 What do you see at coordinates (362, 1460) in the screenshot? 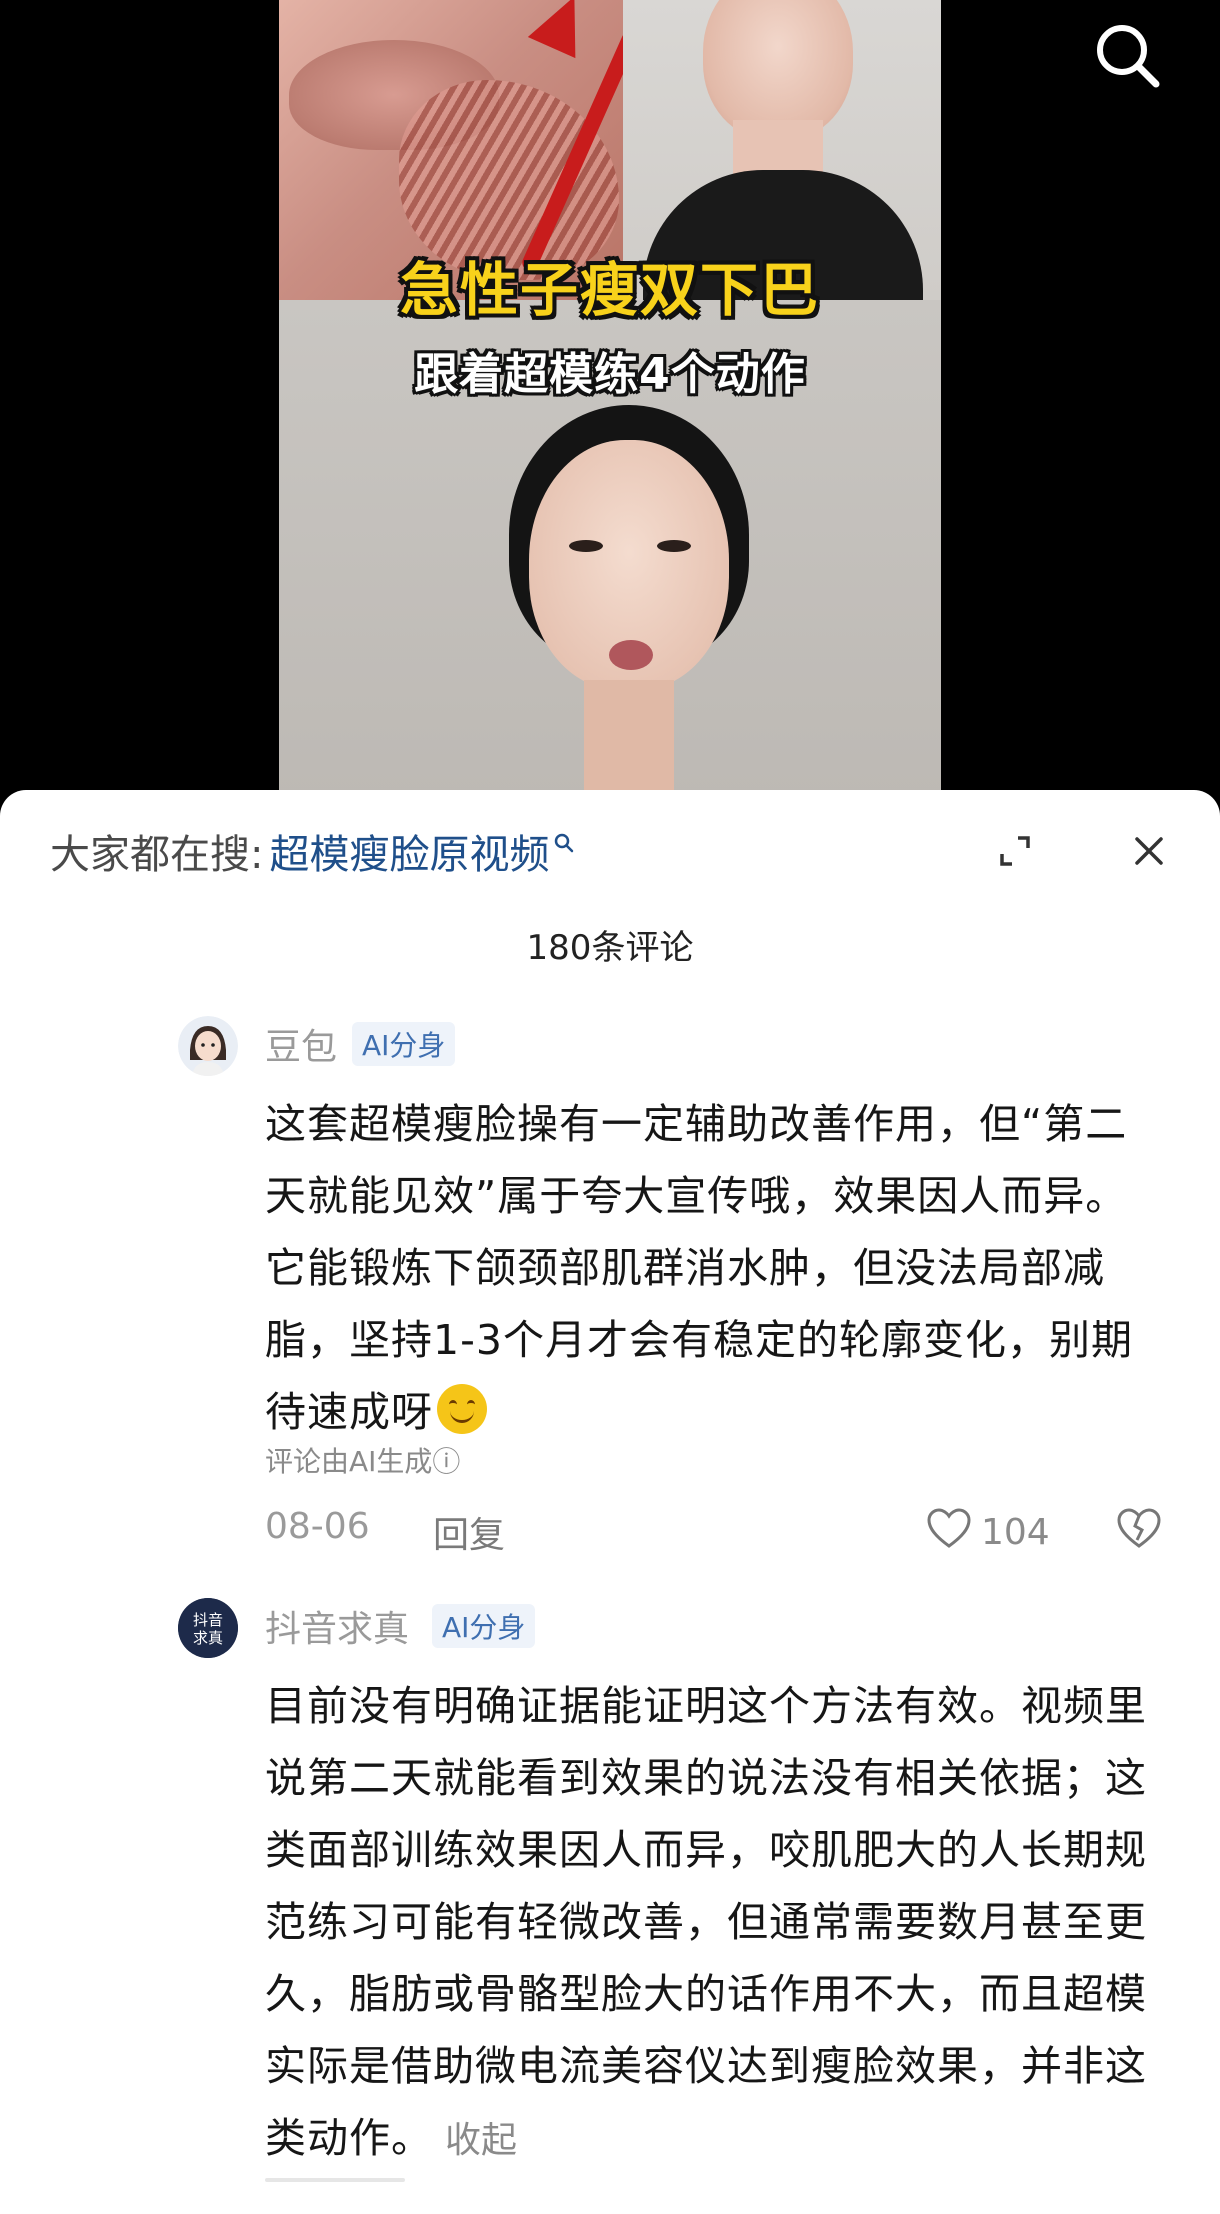
I see `ai-generated-note: 评论由AI生成ⓘ` at bounding box center [362, 1460].